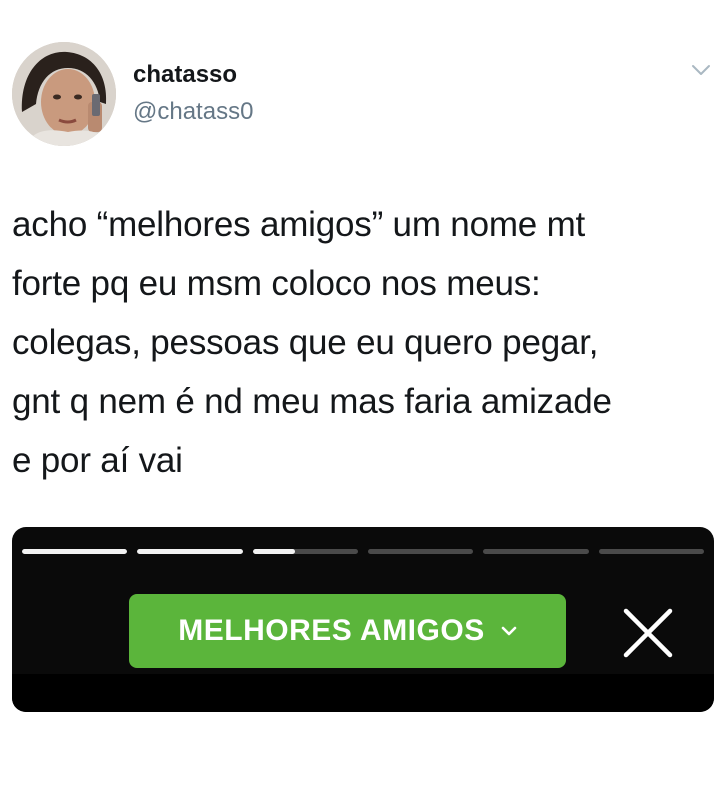 This screenshot has height=786, width=720. Describe the element at coordinates (185, 75) in the screenshot. I see `display-name: chatasso` at that location.